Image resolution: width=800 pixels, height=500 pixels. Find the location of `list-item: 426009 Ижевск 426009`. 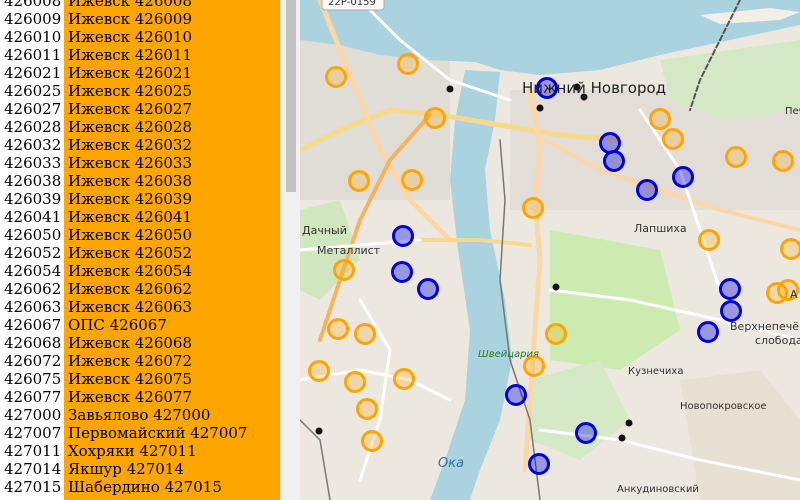

list-item: 426009 Ижевск 426009 is located at coordinates (140, 19).